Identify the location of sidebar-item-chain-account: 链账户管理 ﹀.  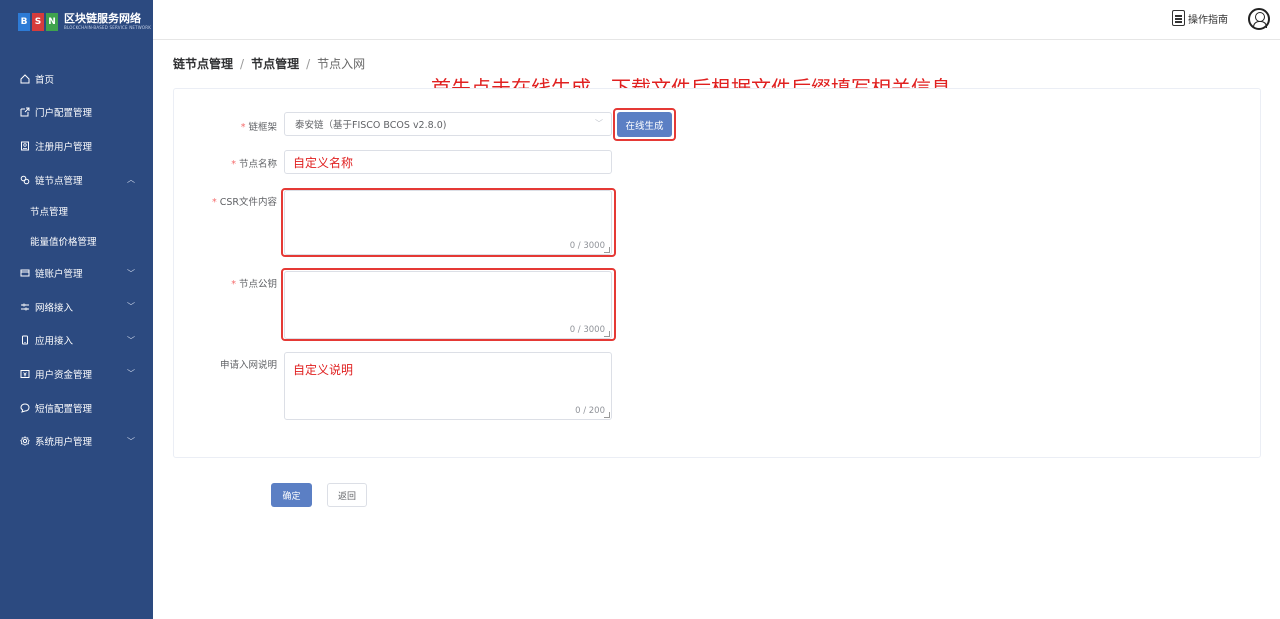
(76, 273).